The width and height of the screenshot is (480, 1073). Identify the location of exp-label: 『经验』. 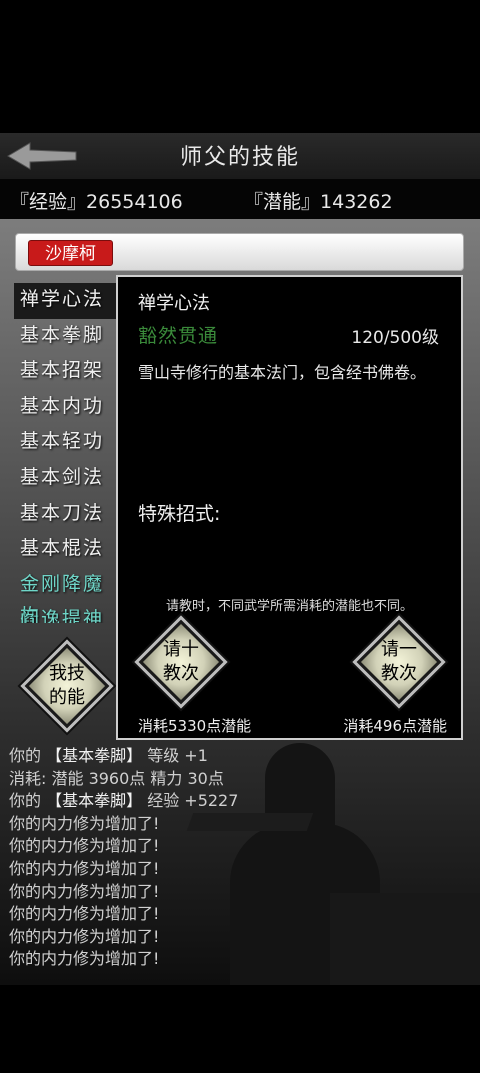
(48, 202).